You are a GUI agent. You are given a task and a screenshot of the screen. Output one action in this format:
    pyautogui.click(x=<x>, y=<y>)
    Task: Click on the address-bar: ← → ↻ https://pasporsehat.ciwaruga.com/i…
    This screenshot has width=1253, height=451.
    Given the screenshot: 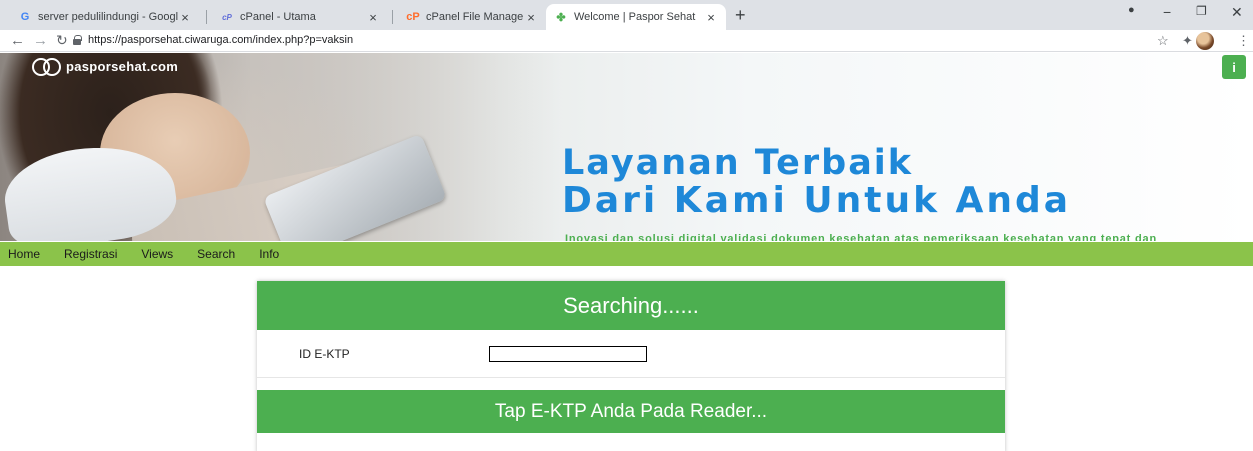 What is the action you would take?
    pyautogui.click(x=626, y=41)
    